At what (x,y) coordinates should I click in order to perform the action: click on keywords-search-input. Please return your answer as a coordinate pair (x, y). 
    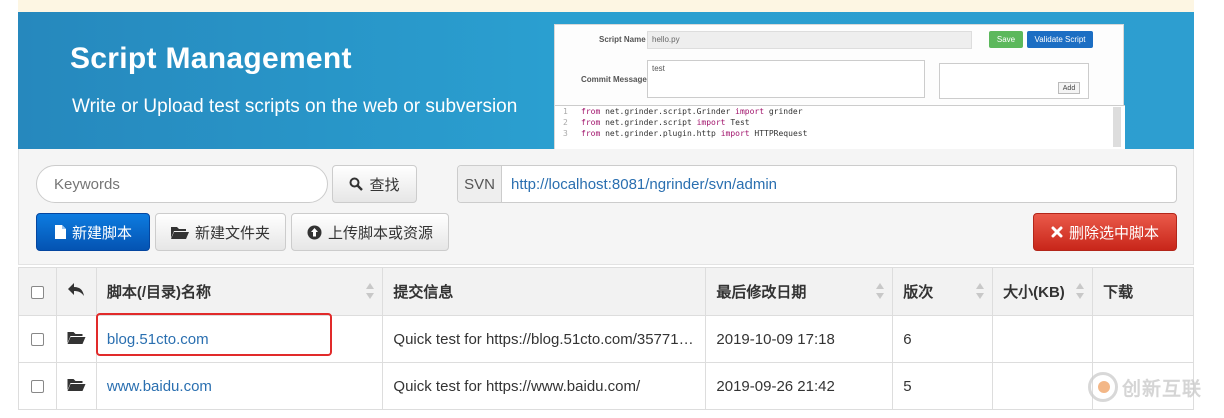
    Looking at the image, I should click on (182, 184).